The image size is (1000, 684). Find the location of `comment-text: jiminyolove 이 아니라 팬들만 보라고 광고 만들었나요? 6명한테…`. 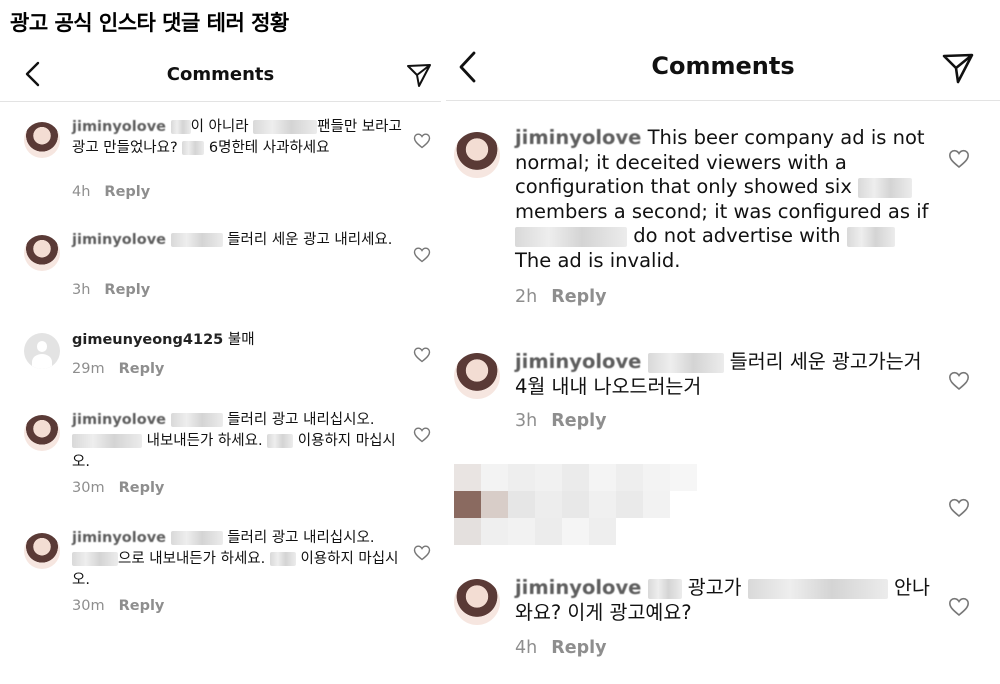

comment-text: jiminyolove 이 아니라 팬들만 보라고 광고 만들었나요? 6명한테… is located at coordinates (237, 137).